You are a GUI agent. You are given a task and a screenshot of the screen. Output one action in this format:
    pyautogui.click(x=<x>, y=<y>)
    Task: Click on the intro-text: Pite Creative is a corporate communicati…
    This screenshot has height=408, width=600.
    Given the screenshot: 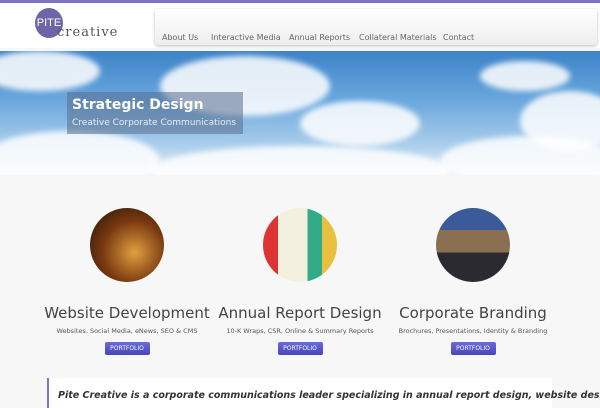 What is the action you would take?
    pyautogui.click(x=329, y=395)
    